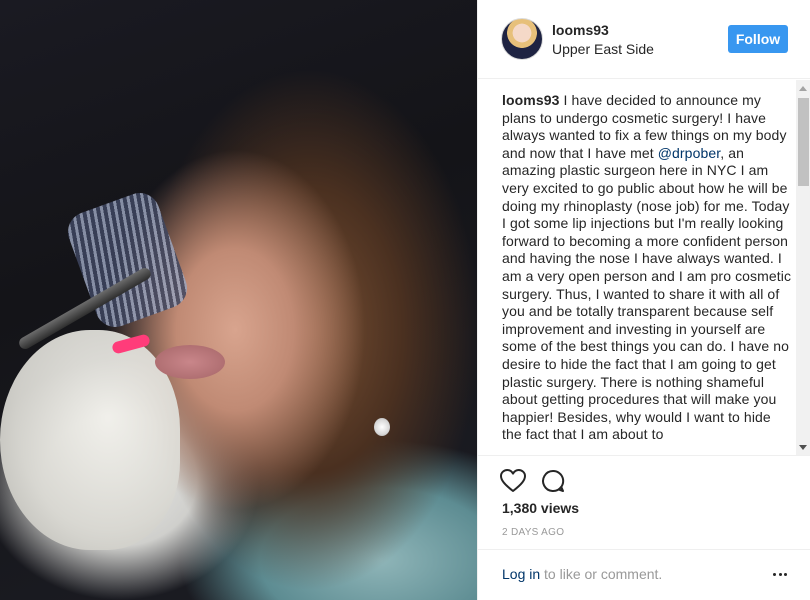  I want to click on header-username: looms93, so click(580, 30).